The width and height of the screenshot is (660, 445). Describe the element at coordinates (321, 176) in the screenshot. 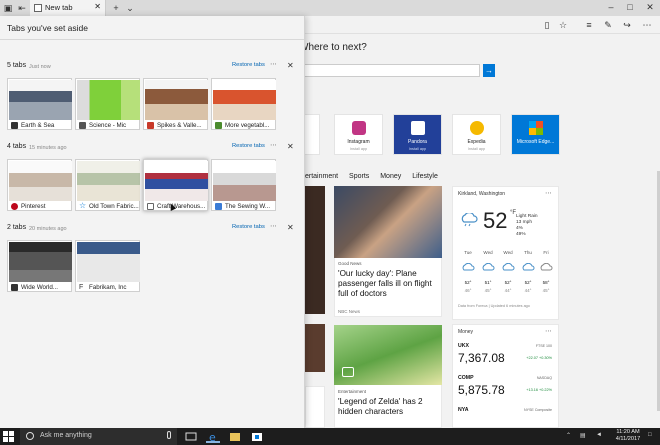

I see `category-entertainment: ertainment` at that location.